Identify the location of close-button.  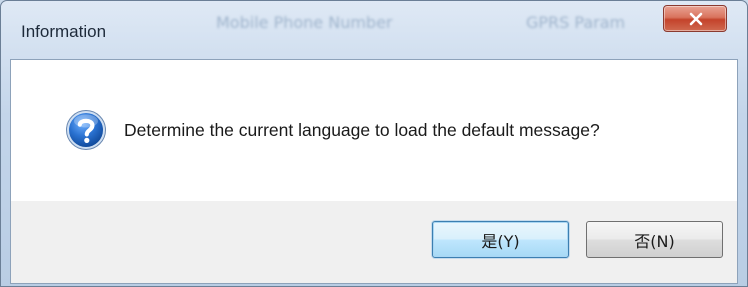
(695, 18).